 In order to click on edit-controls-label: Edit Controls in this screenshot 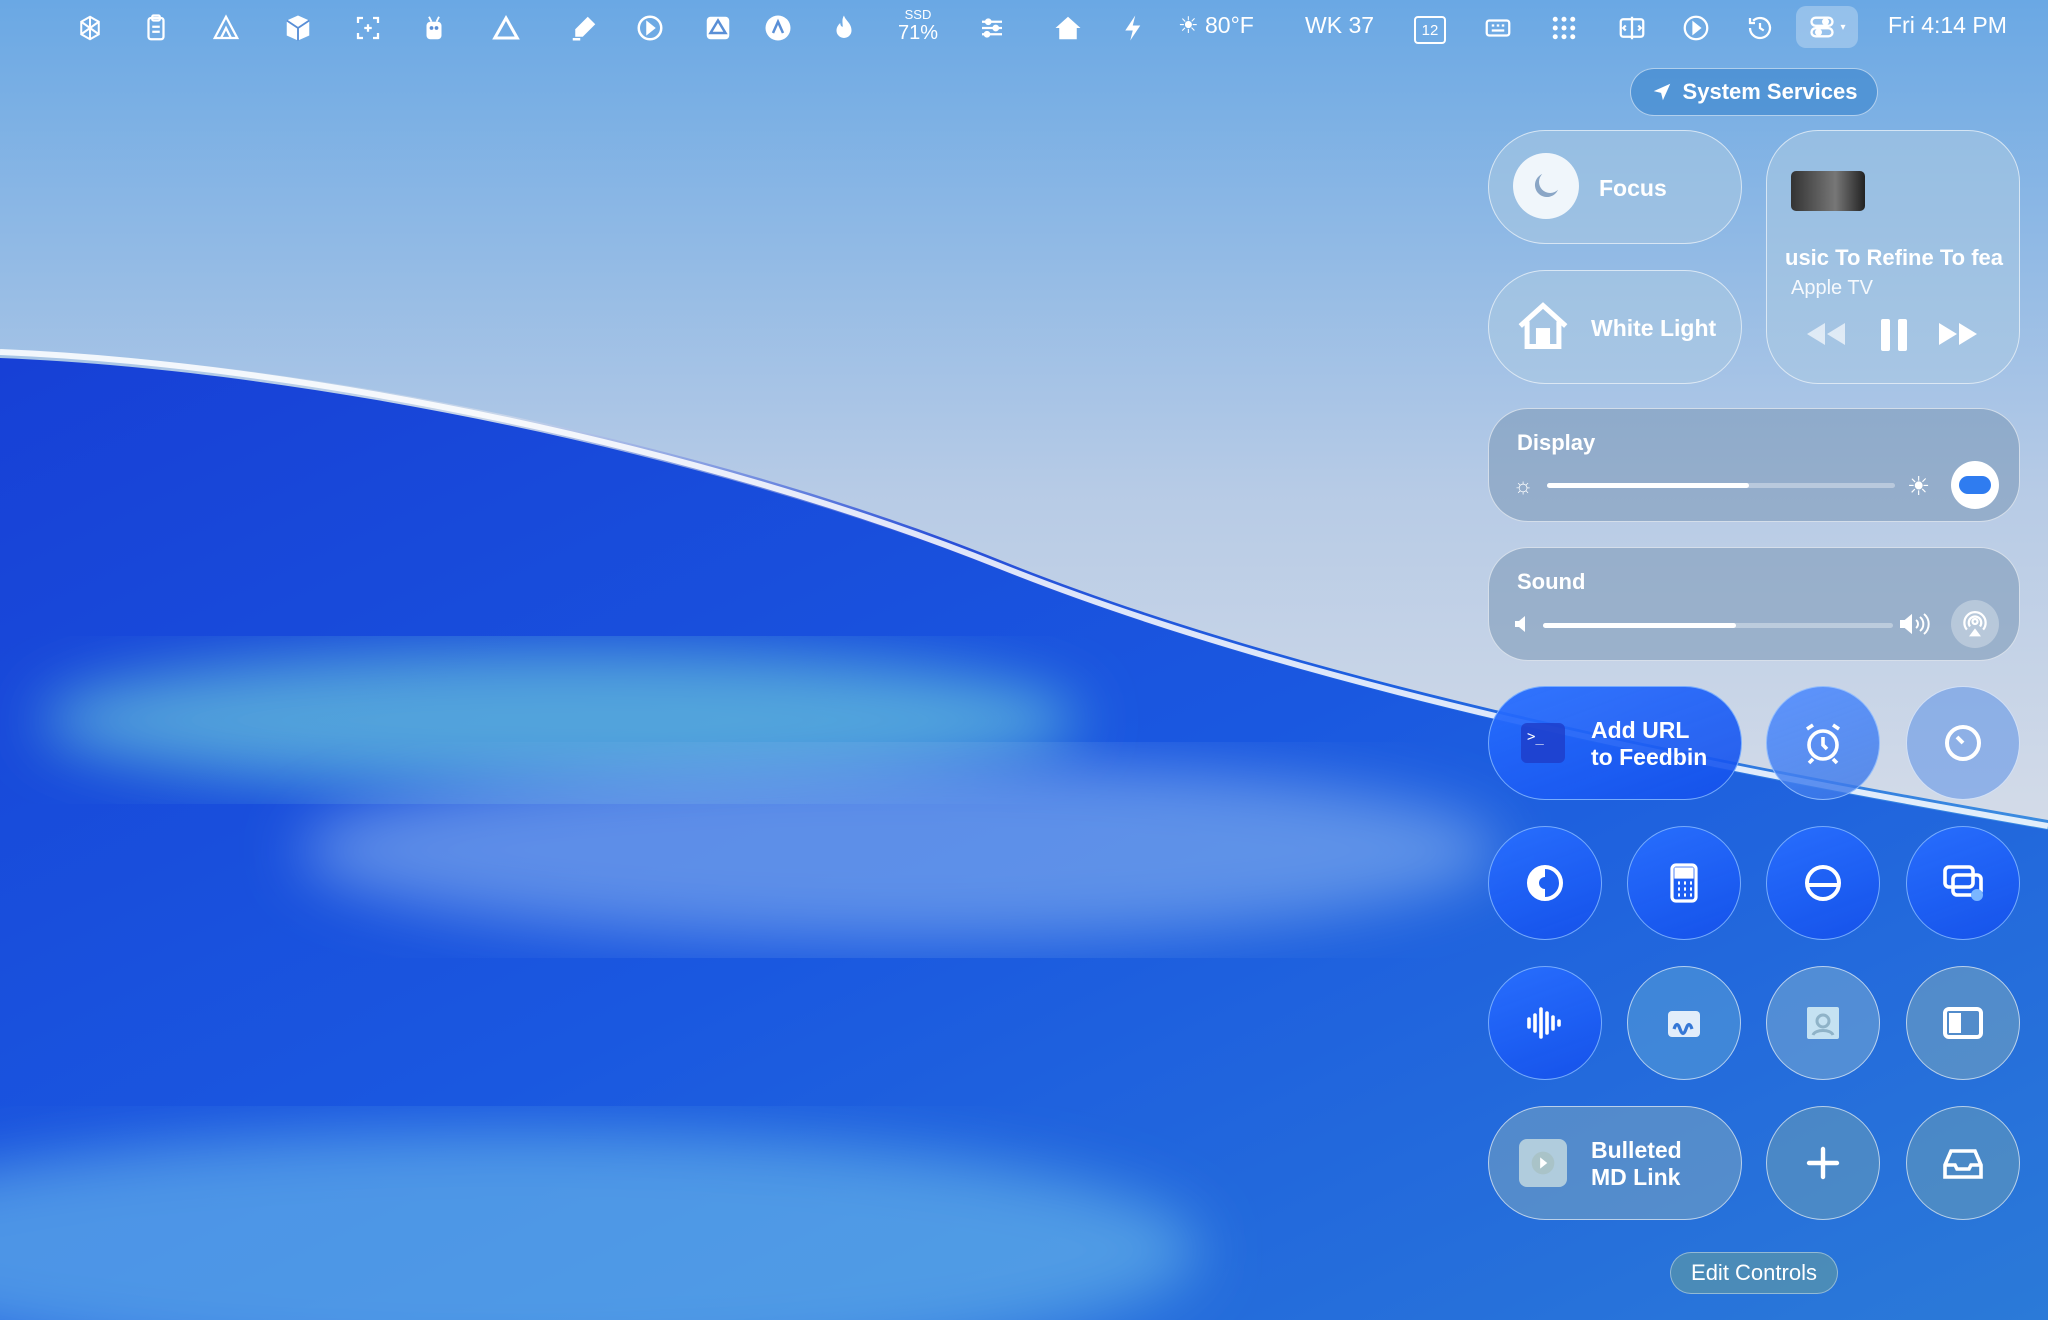, I will do `click(1754, 1272)`.